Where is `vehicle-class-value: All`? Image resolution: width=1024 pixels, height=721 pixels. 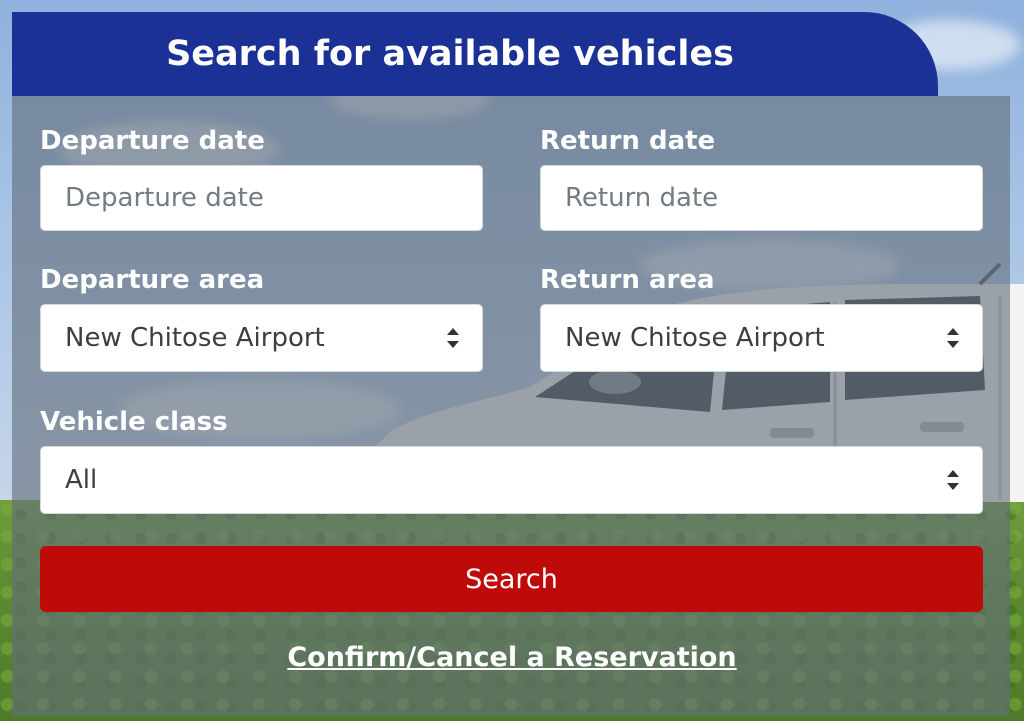
vehicle-class-value: All is located at coordinates (81, 480).